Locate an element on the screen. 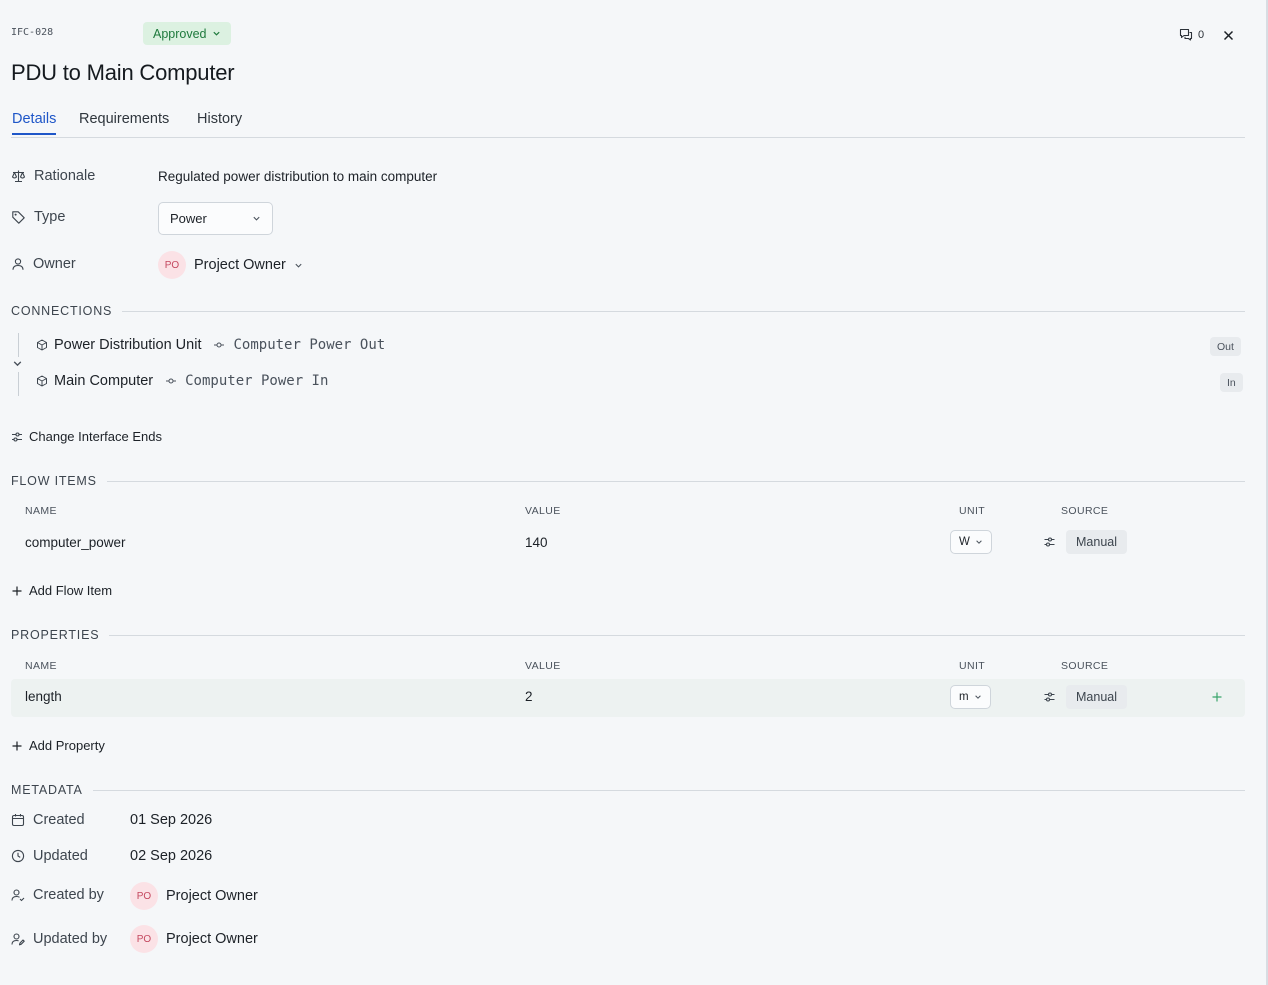  connection-item: Main Computer Computer Power In is located at coordinates (182, 381).